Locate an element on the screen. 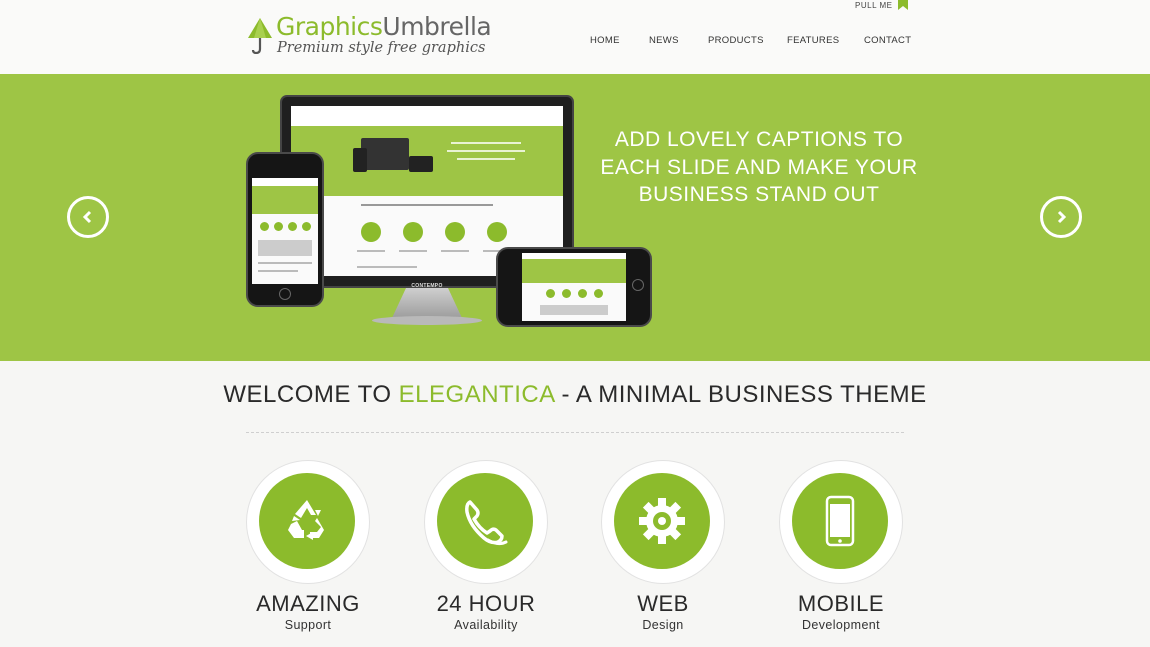 This screenshot has height=647, width=1150. feature-mobile-development: MOBILE Development is located at coordinates (841, 550).